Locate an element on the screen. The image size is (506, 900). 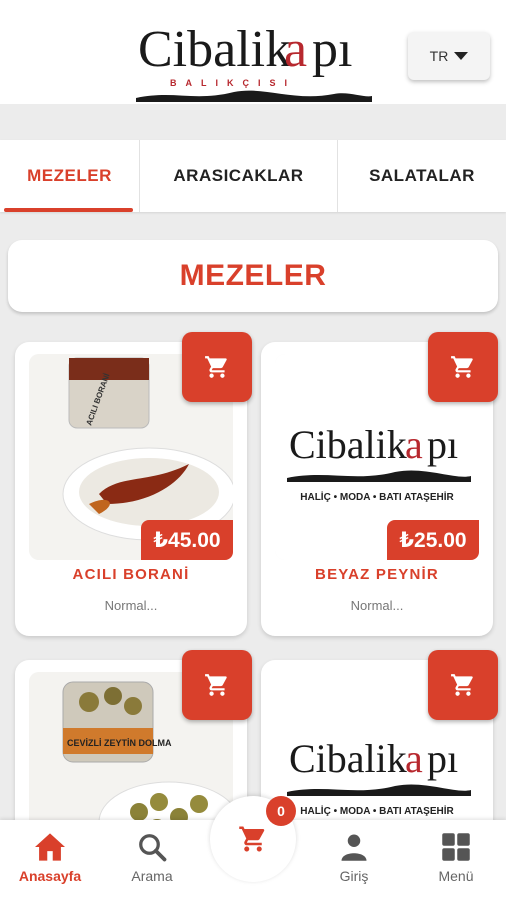
product-name: ACILI BORANİ is located at coordinates (131, 574).